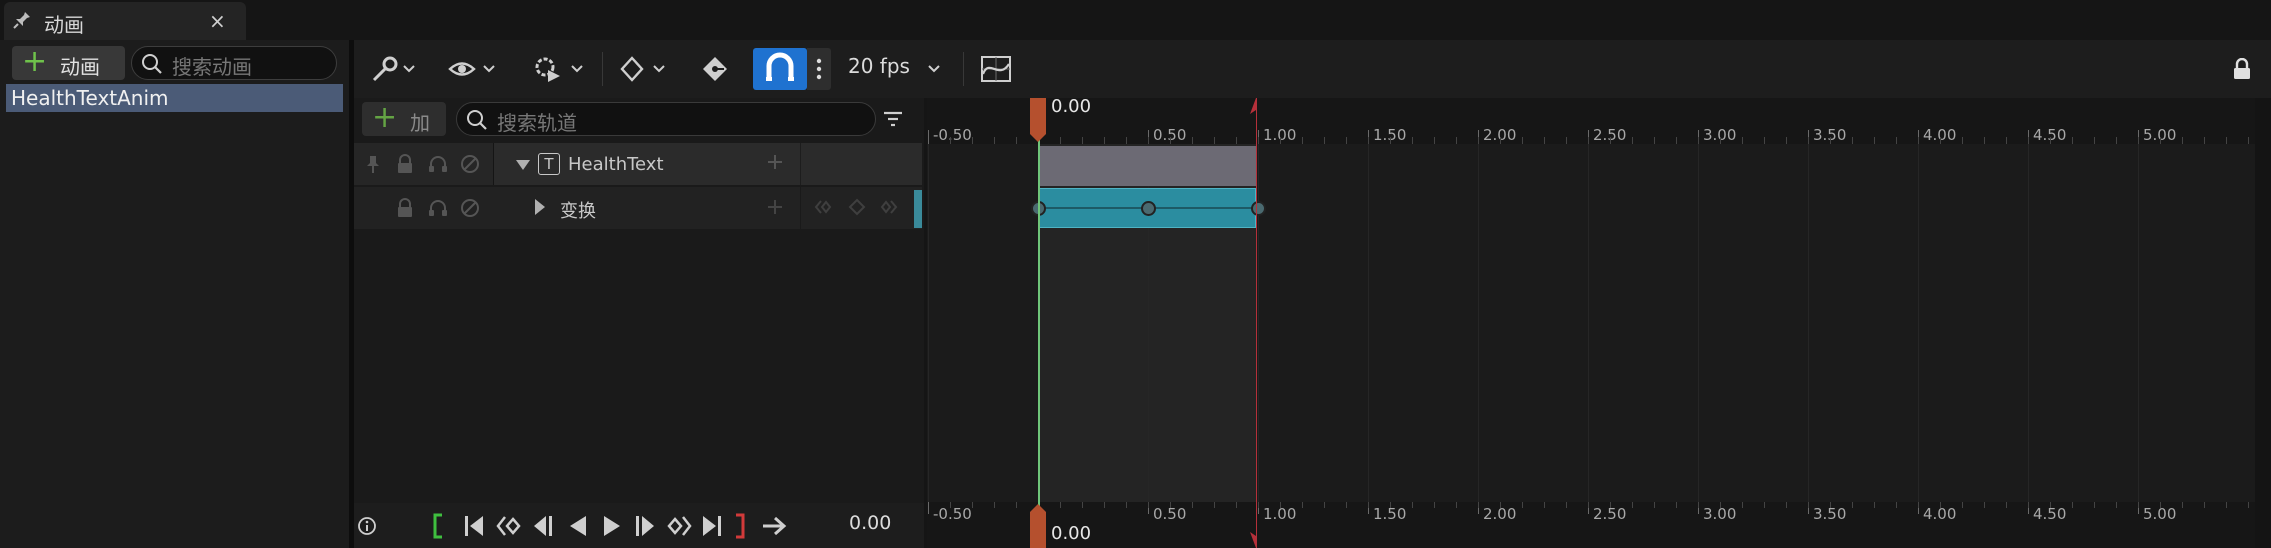 The image size is (2271, 548). Describe the element at coordinates (1071, 106) in the screenshot. I see `playhead-time-label: 0.00` at that location.